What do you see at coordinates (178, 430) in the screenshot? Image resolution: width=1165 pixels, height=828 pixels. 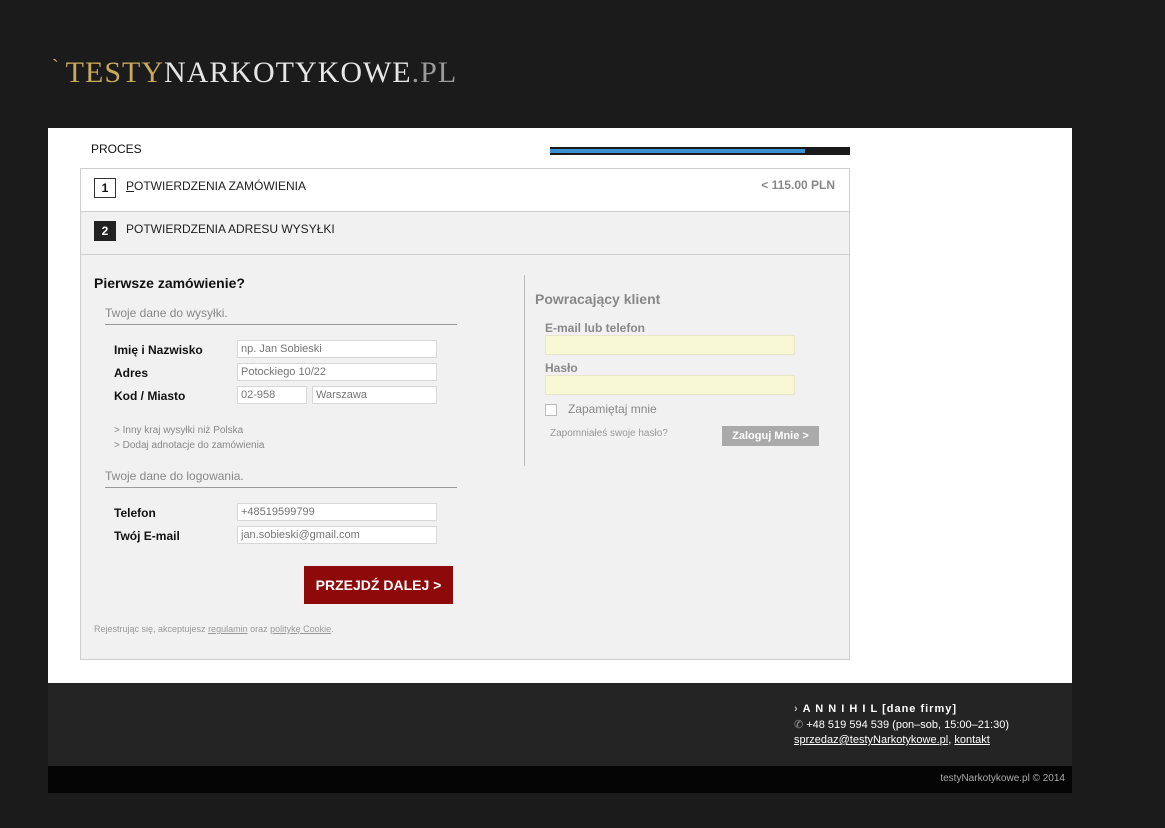 I see `other-country-link: > Inny kraj wysyłki niż Polska` at bounding box center [178, 430].